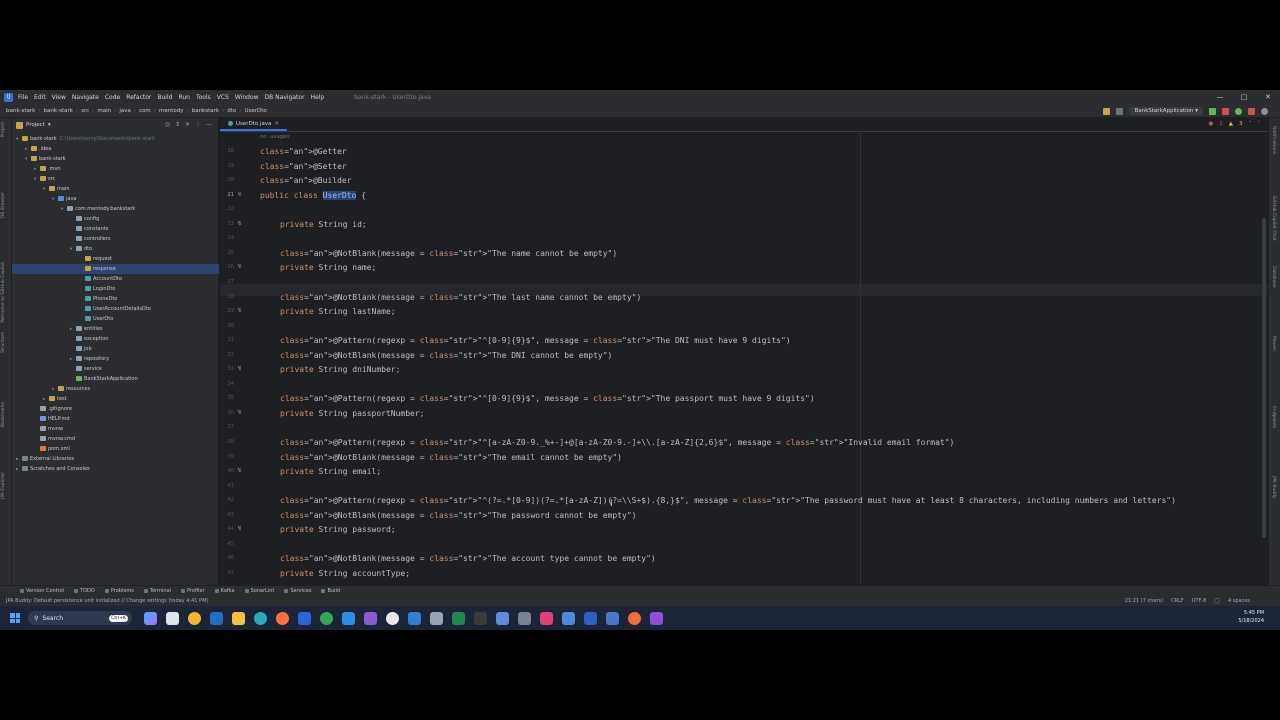  I want to click on line-number: 39, so click(230, 457).